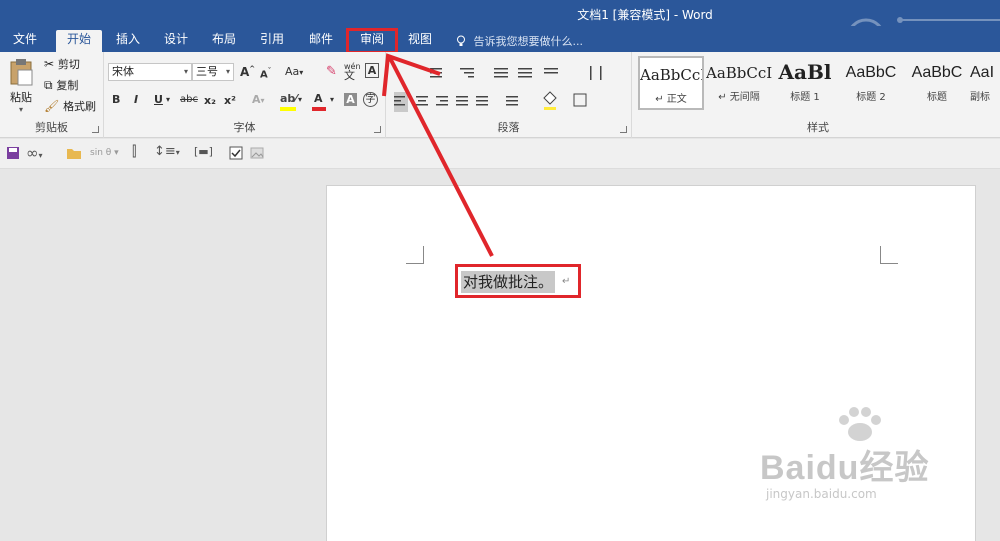 The height and width of the screenshot is (541, 1000). What do you see at coordinates (860, 424) in the screenshot?
I see `paw-icon` at bounding box center [860, 424].